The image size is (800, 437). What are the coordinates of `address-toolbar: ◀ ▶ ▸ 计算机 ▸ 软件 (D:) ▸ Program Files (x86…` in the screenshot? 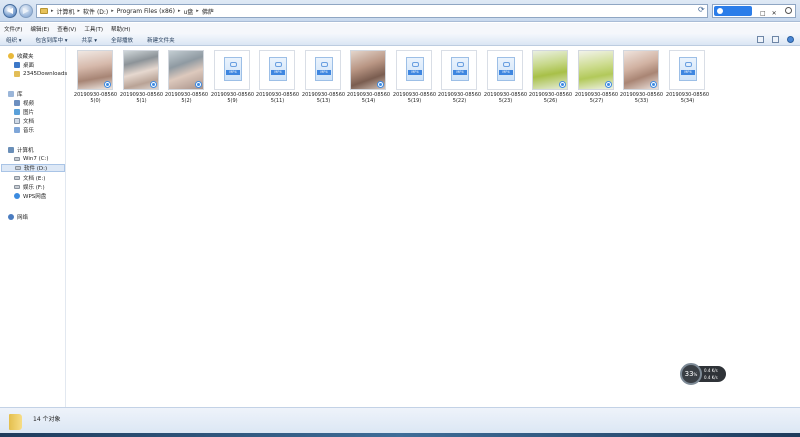 It's located at (400, 11).